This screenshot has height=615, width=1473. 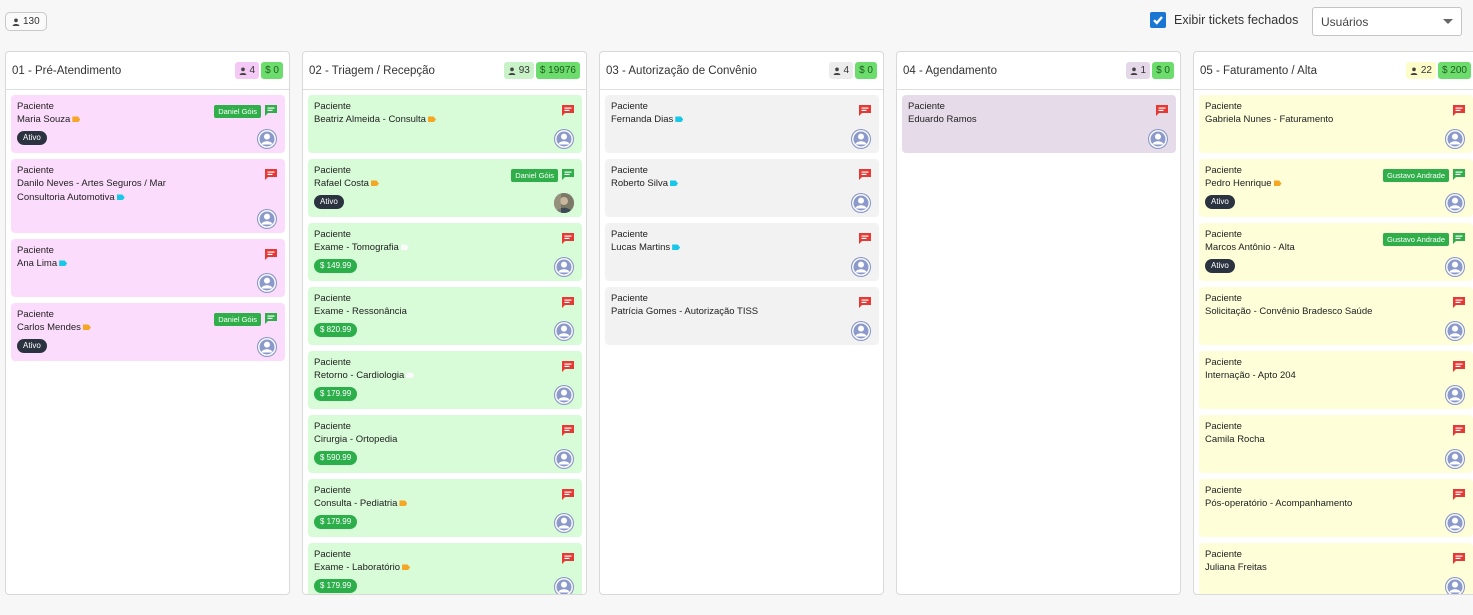 I want to click on users-select: Usuários, so click(x=1387, y=21).